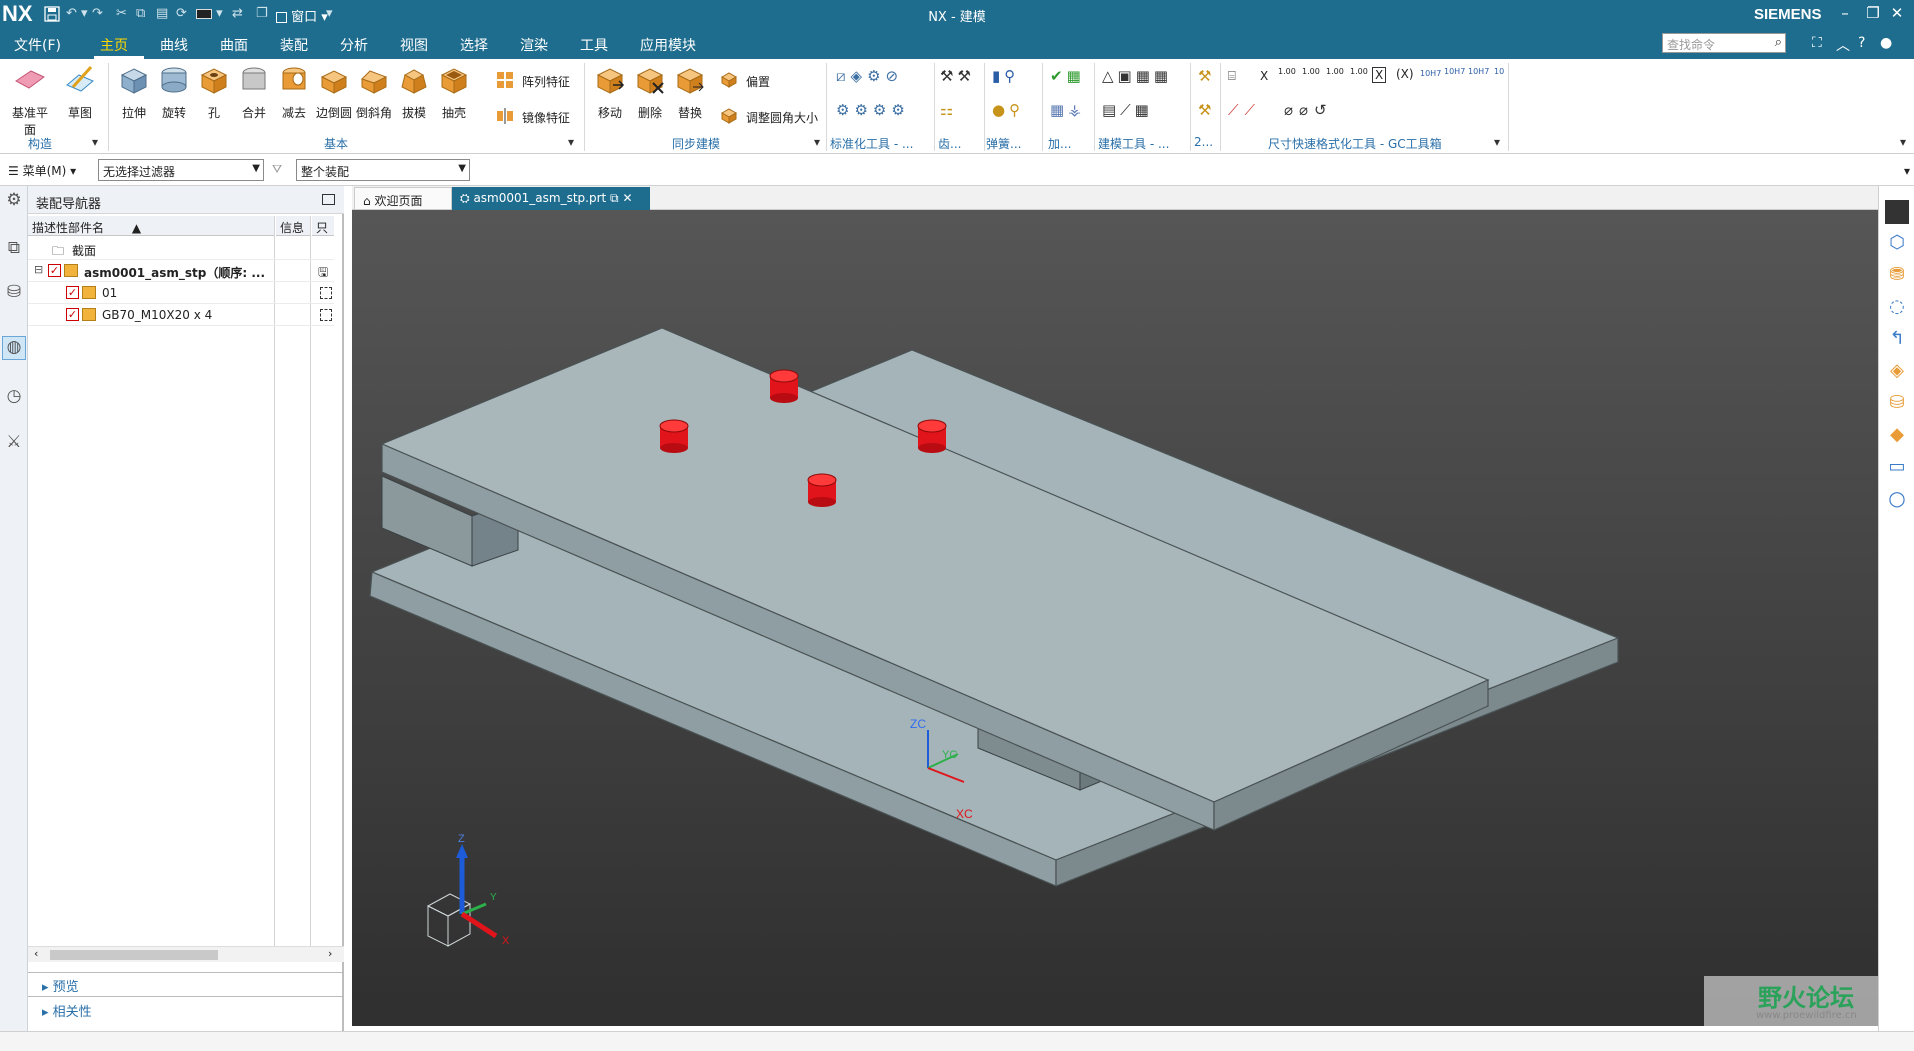 Image resolution: width=1914 pixels, height=1051 pixels. Describe the element at coordinates (668, 45) in the screenshot. I see `tab-applications: 应用模块` at that location.